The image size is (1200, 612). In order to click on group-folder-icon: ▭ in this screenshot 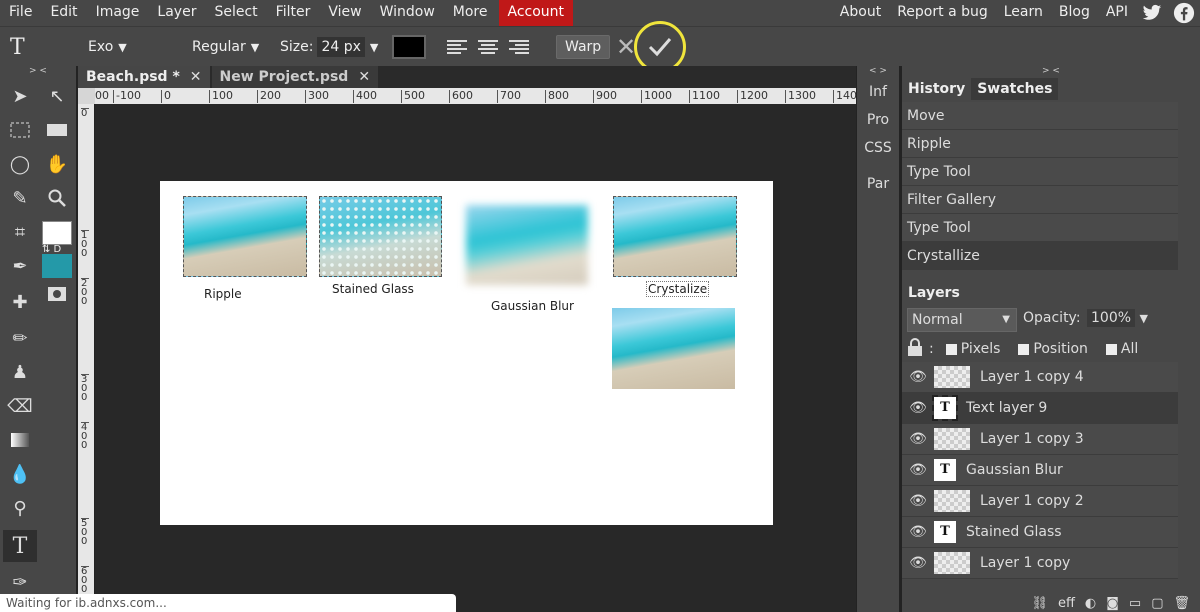, I will do `click(1135, 603)`.